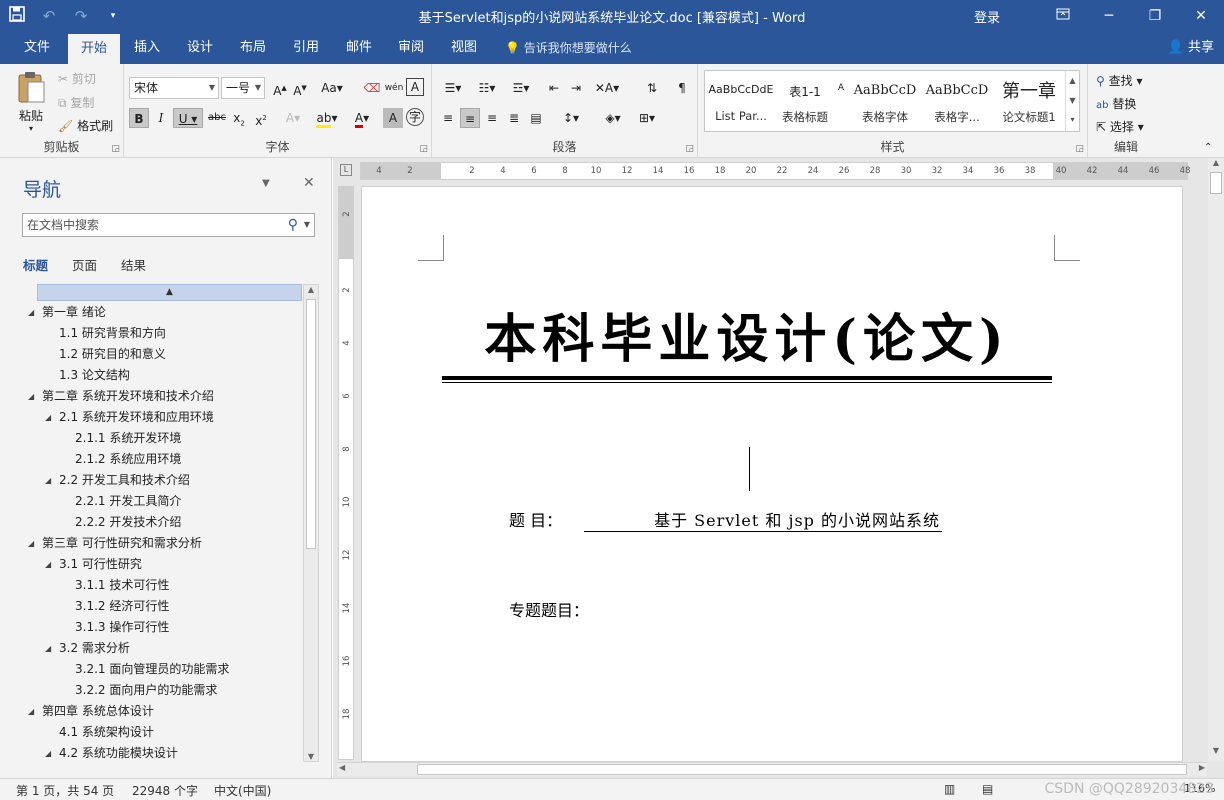 Image resolution: width=1224 pixels, height=800 pixels. Describe the element at coordinates (492, 118) in the screenshot. I see `align-right-icon: ≡` at that location.